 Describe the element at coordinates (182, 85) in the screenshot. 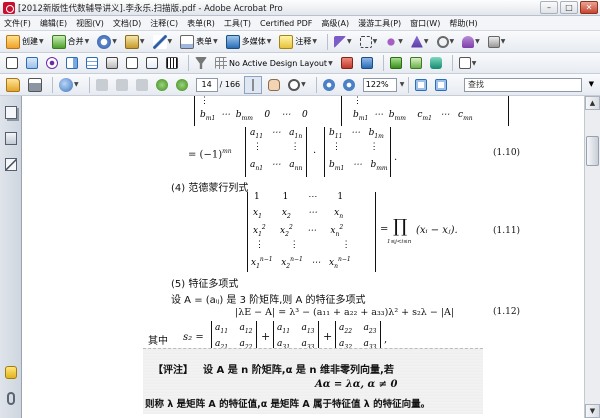

I see `next-page-button` at that location.